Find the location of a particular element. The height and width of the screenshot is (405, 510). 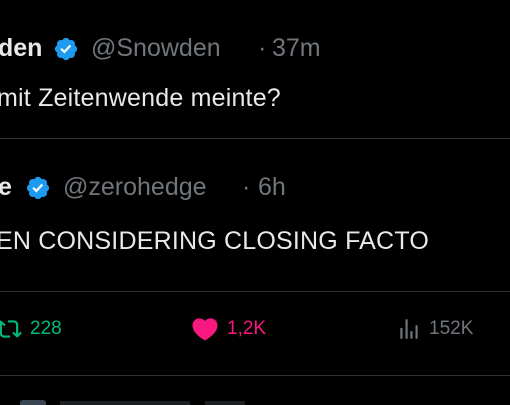

retweet-icon is located at coordinates (11, 329).